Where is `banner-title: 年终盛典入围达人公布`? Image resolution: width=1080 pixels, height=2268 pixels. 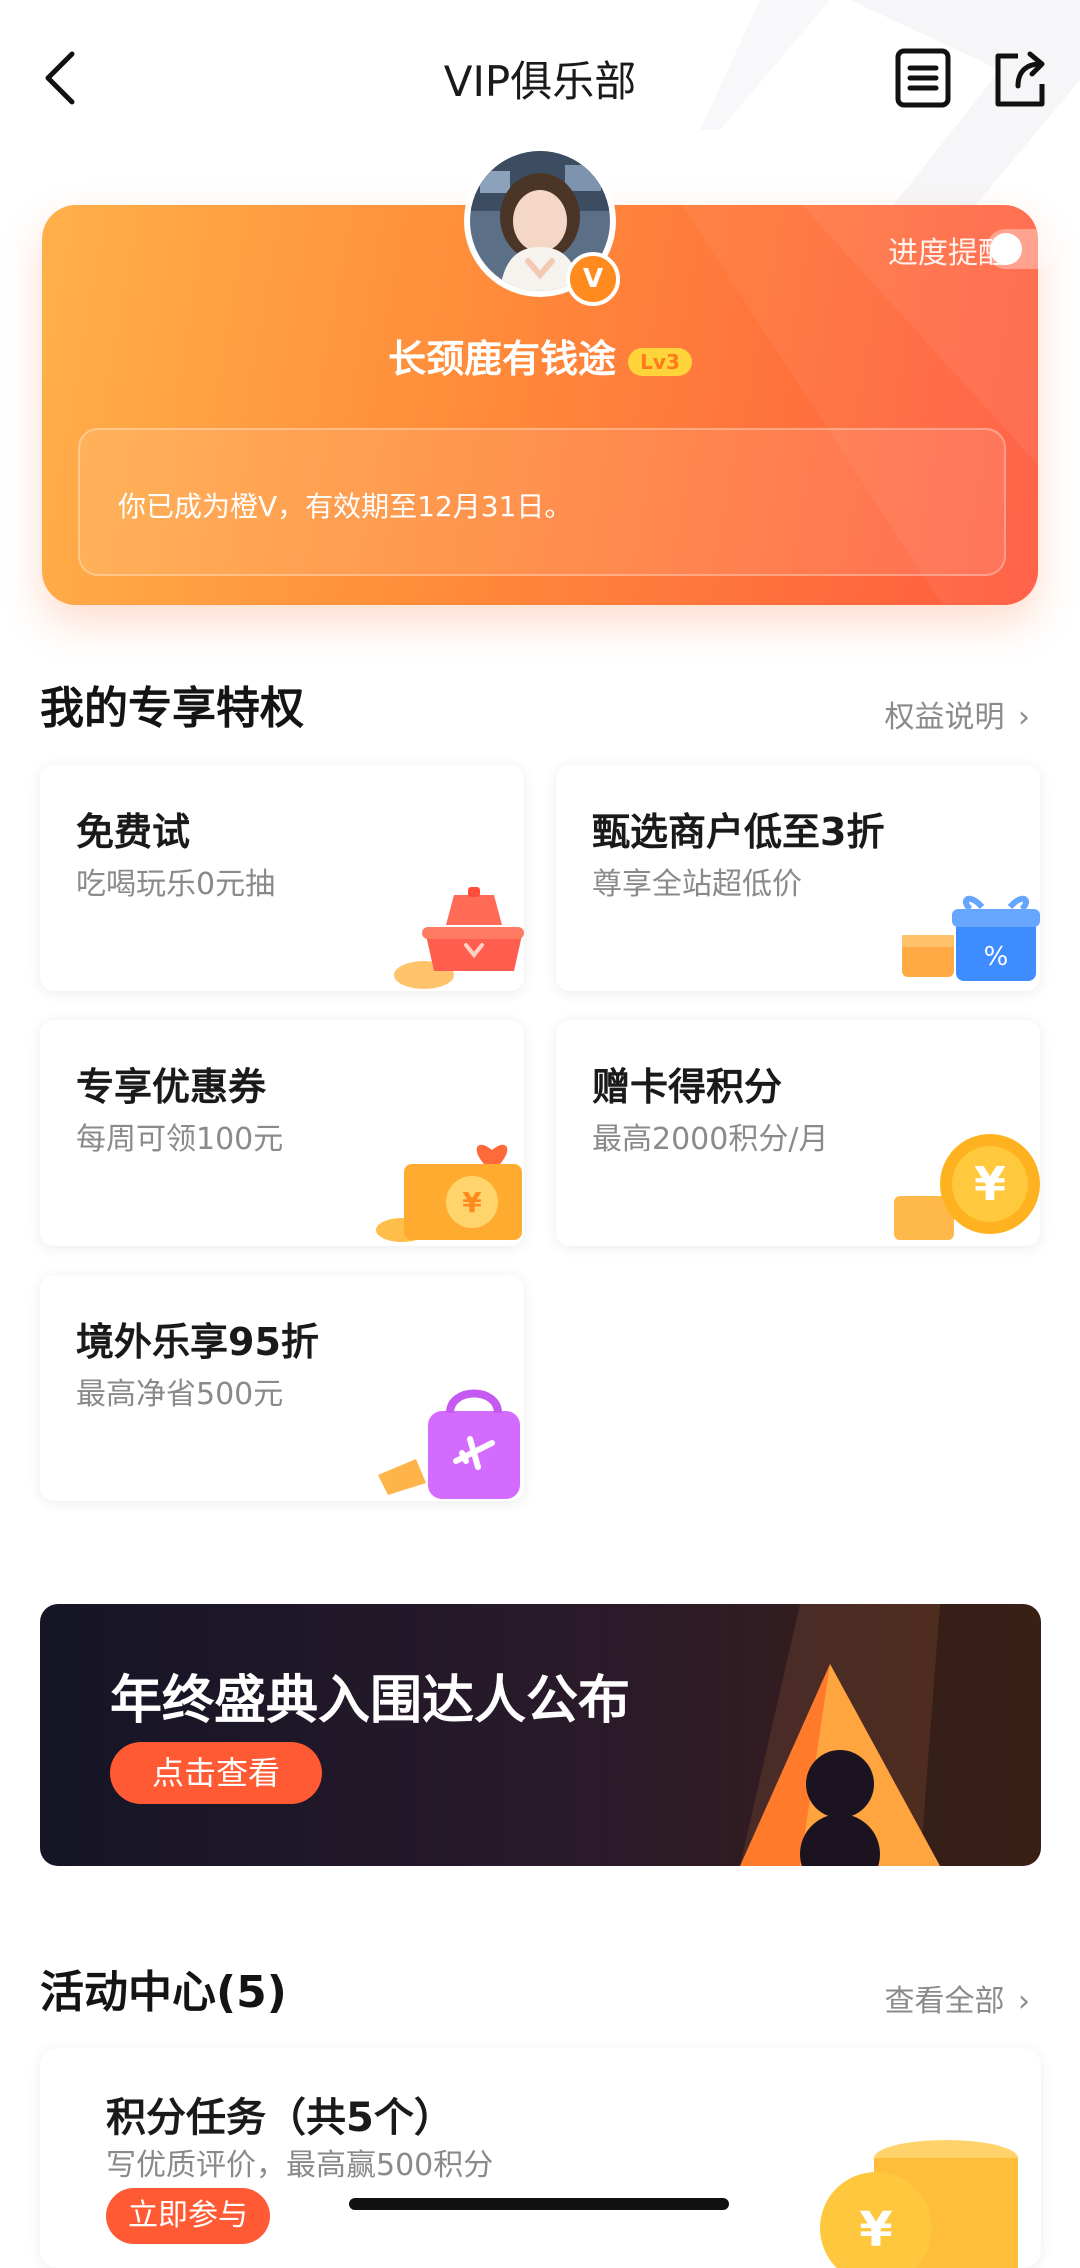 banner-title: 年终盛典入围达人公布 is located at coordinates (370, 1701).